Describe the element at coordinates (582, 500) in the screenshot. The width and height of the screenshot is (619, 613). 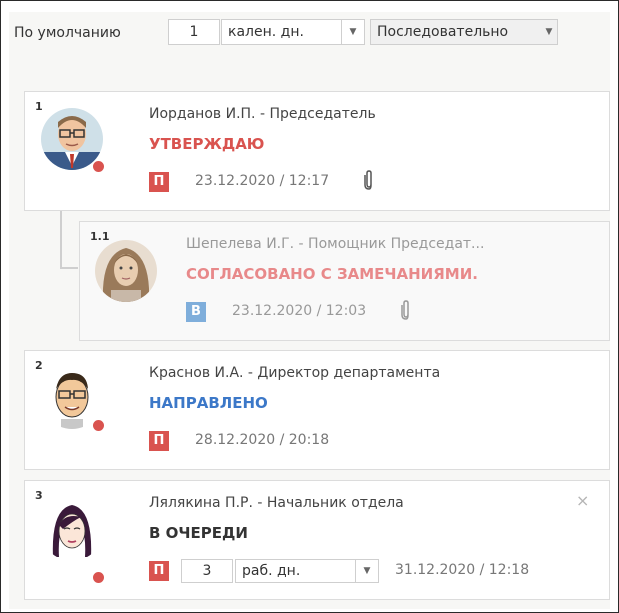
I see `close-icon: ×` at that location.